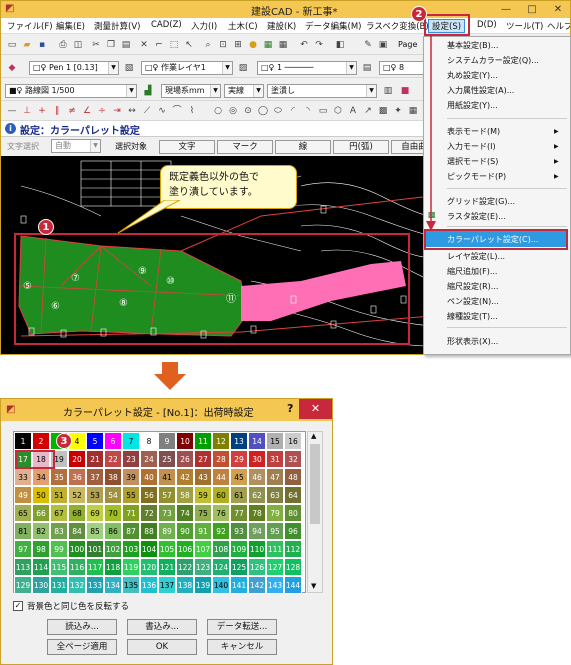 The width and height of the screenshot is (571, 665). What do you see at coordinates (42, 45) in the screenshot?
I see `save-icon: ▪` at bounding box center [42, 45].